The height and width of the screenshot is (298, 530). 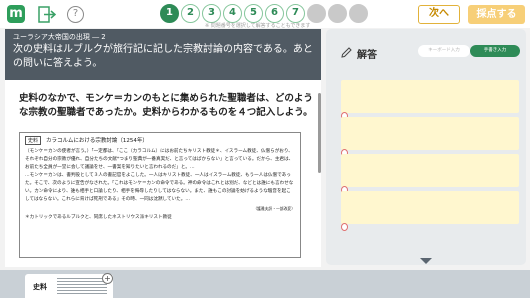 What do you see at coordinates (346, 52) in the screenshot?
I see `pencil-icon` at bounding box center [346, 52].